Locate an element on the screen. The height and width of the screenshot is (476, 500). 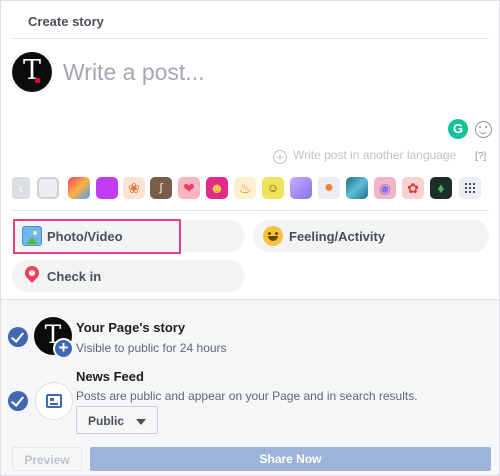
emoji-picker-icon is located at coordinates (483, 129).